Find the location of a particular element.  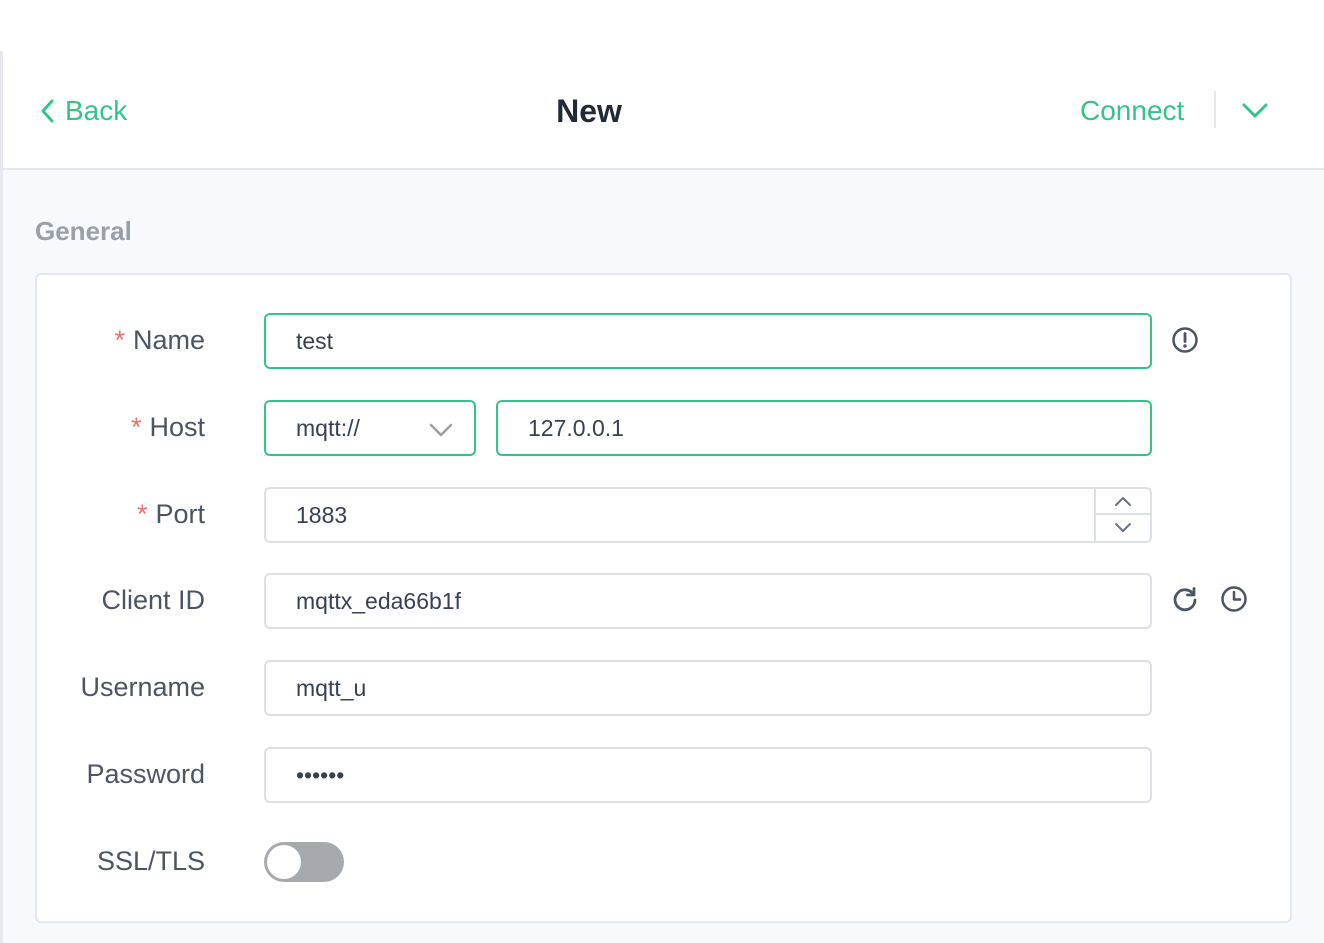

clock-icon is located at coordinates (1234, 599).